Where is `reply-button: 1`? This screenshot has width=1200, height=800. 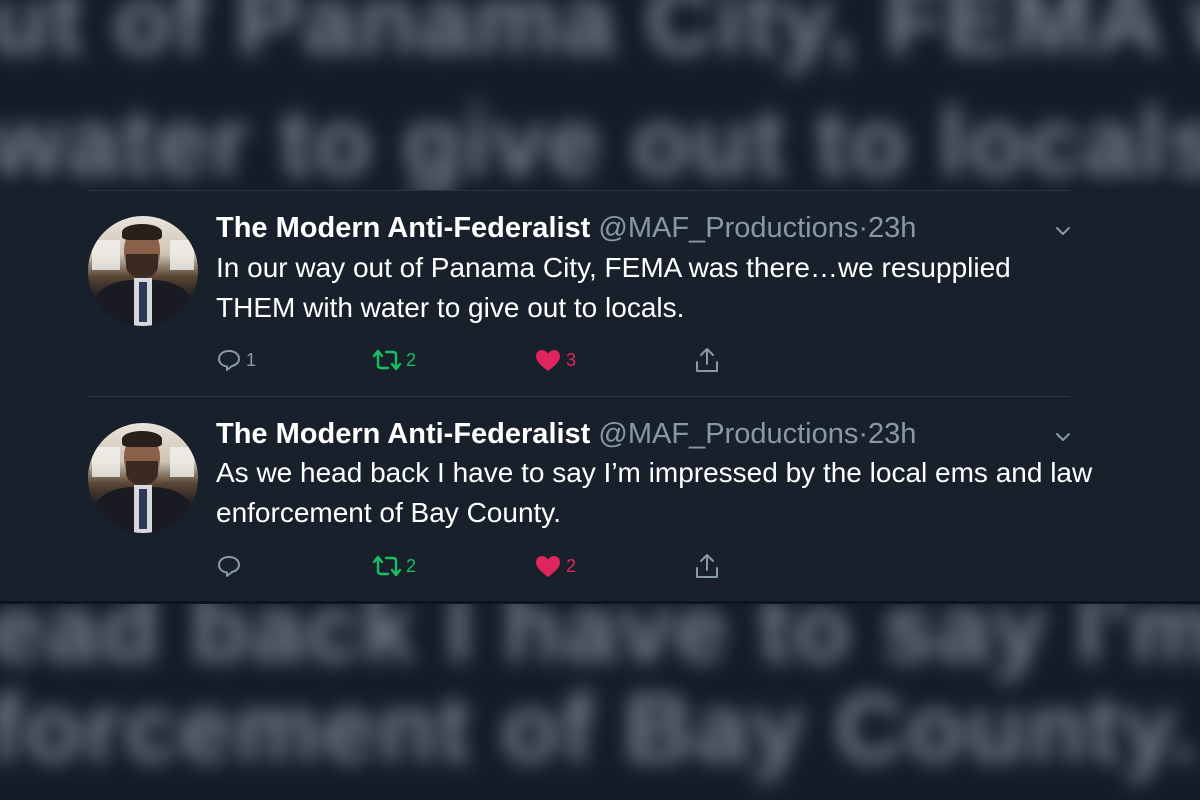
reply-button: 1 is located at coordinates (236, 360).